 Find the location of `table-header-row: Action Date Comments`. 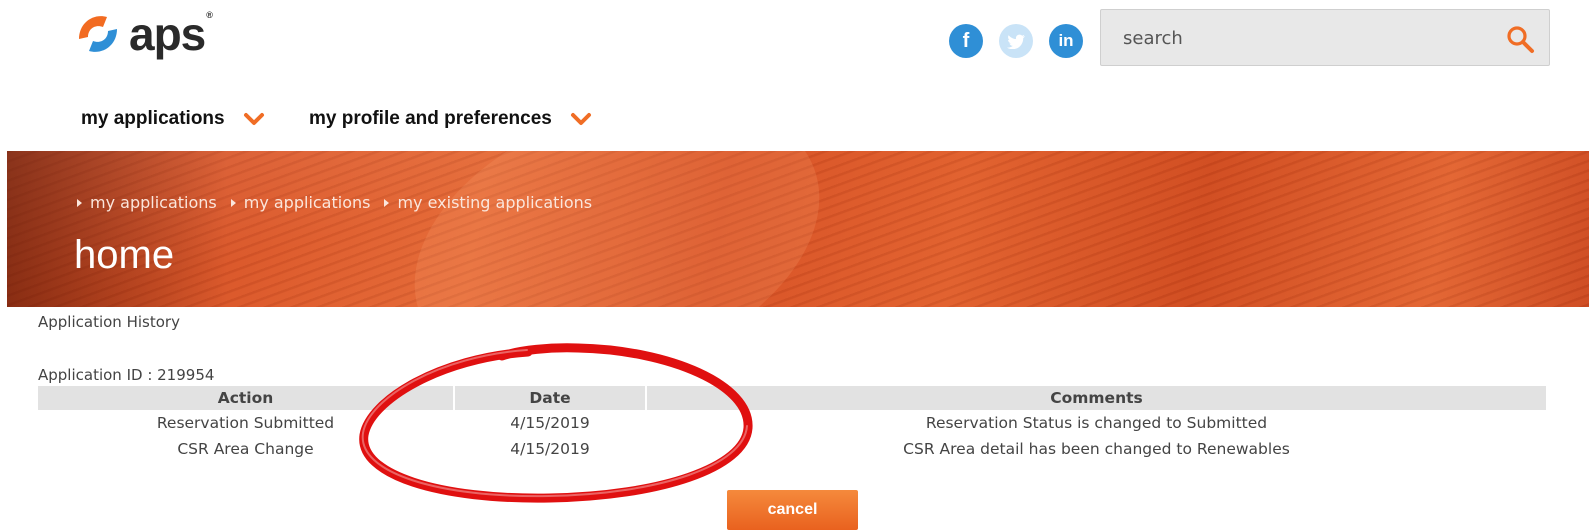

table-header-row: Action Date Comments is located at coordinates (792, 398).